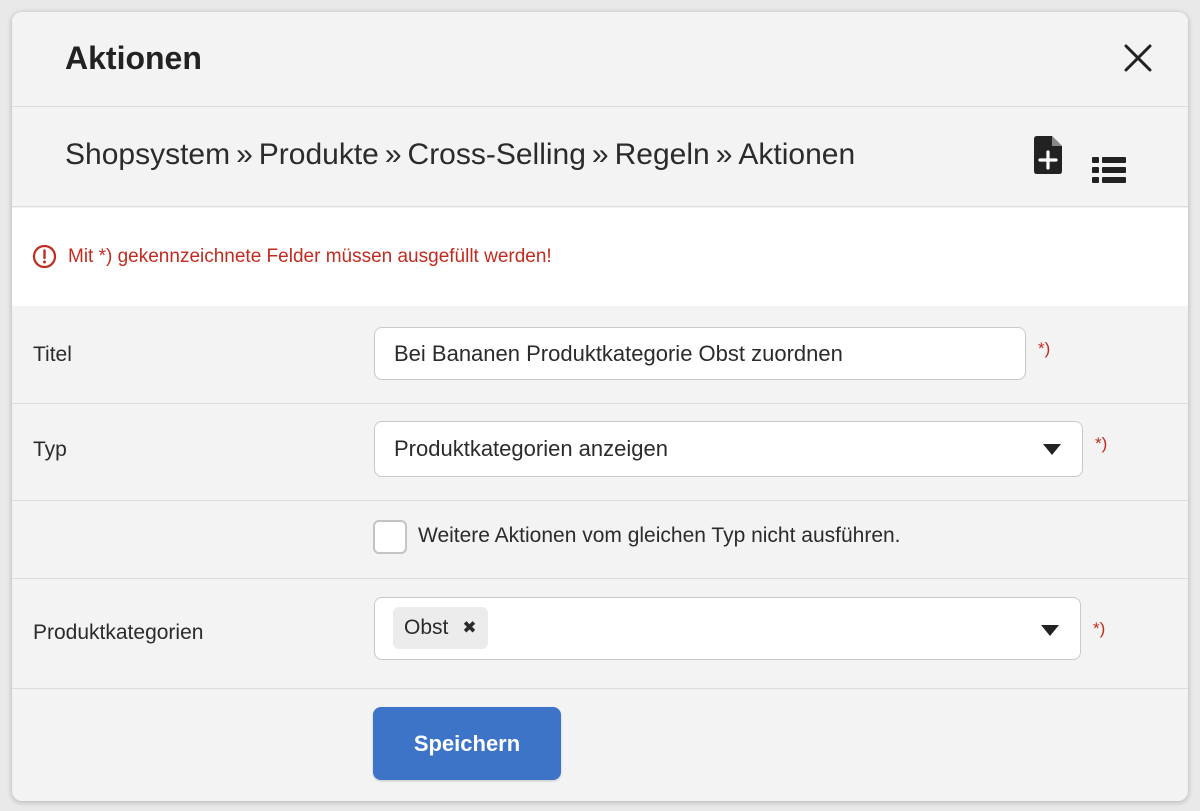 The width and height of the screenshot is (1200, 811). What do you see at coordinates (44, 256) in the screenshot?
I see `alert-circle-icon` at bounding box center [44, 256].